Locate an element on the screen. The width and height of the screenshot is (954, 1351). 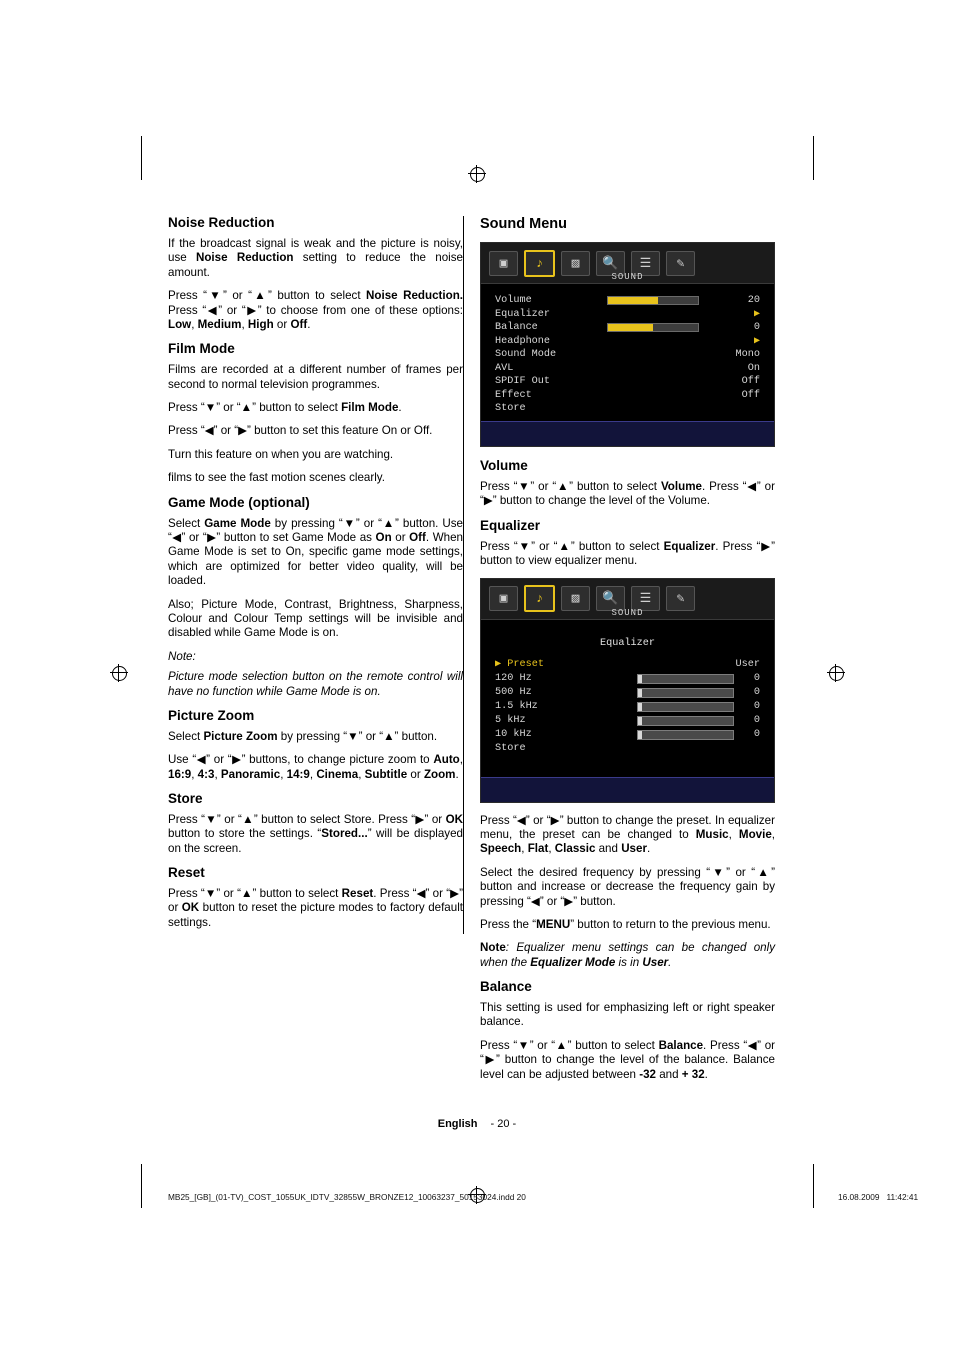
heading-volume: Volume is located at coordinates (504, 466).